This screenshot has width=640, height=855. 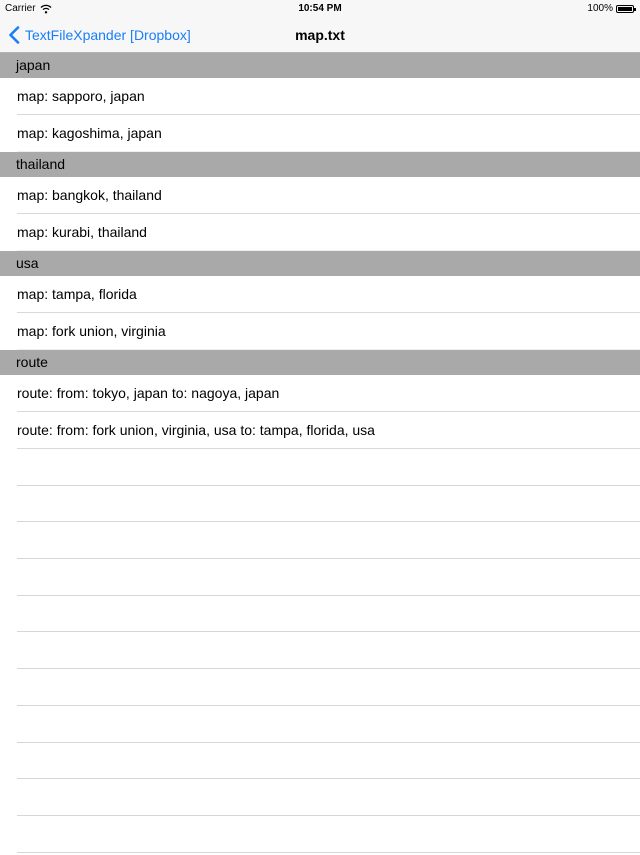 What do you see at coordinates (320, 164) in the screenshot?
I see `section-header-thailand: thailand` at bounding box center [320, 164].